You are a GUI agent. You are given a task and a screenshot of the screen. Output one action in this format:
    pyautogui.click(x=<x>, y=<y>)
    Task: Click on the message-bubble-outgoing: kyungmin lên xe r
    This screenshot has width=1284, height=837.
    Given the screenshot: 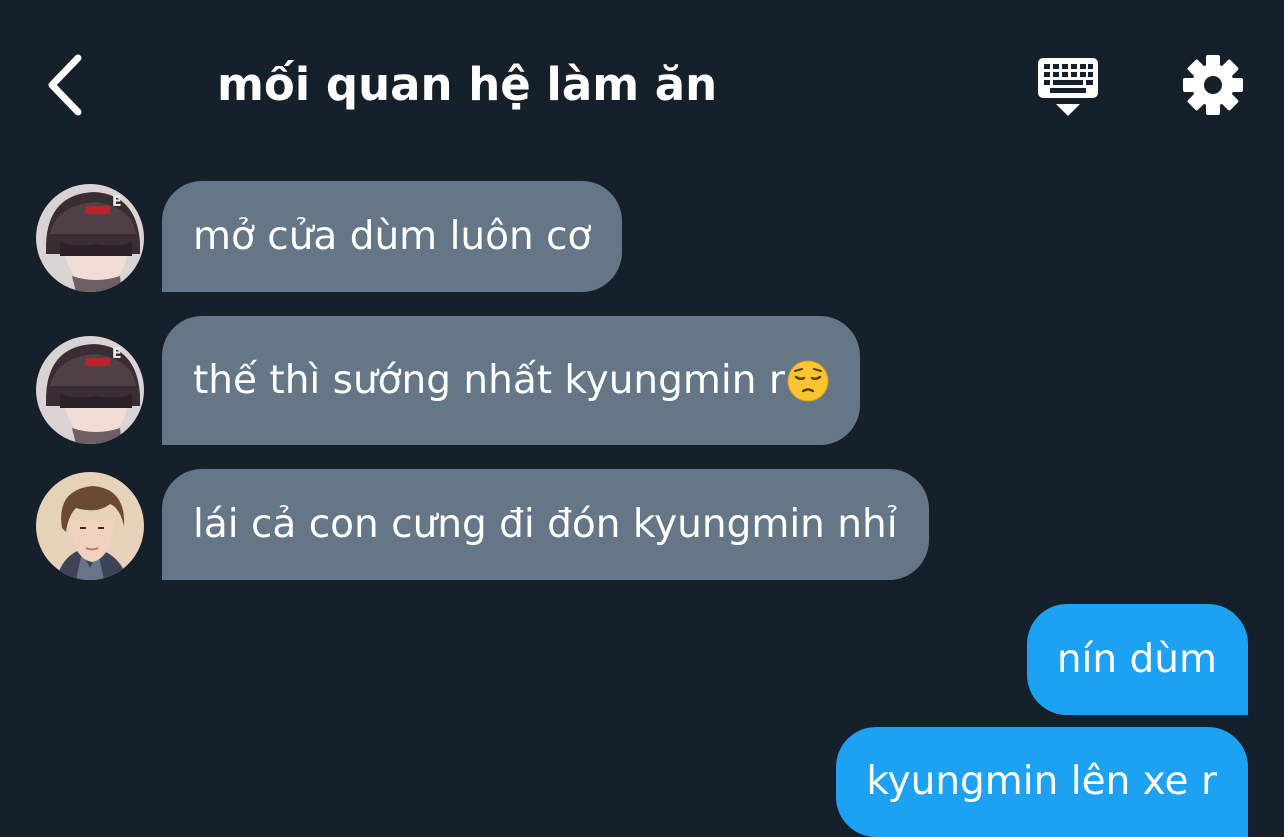 What is the action you would take?
    pyautogui.click(x=1042, y=782)
    